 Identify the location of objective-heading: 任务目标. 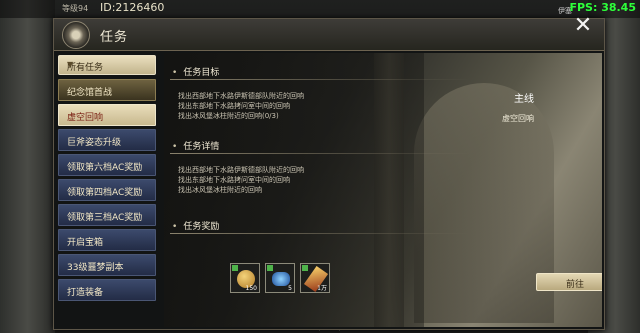
(195, 71).